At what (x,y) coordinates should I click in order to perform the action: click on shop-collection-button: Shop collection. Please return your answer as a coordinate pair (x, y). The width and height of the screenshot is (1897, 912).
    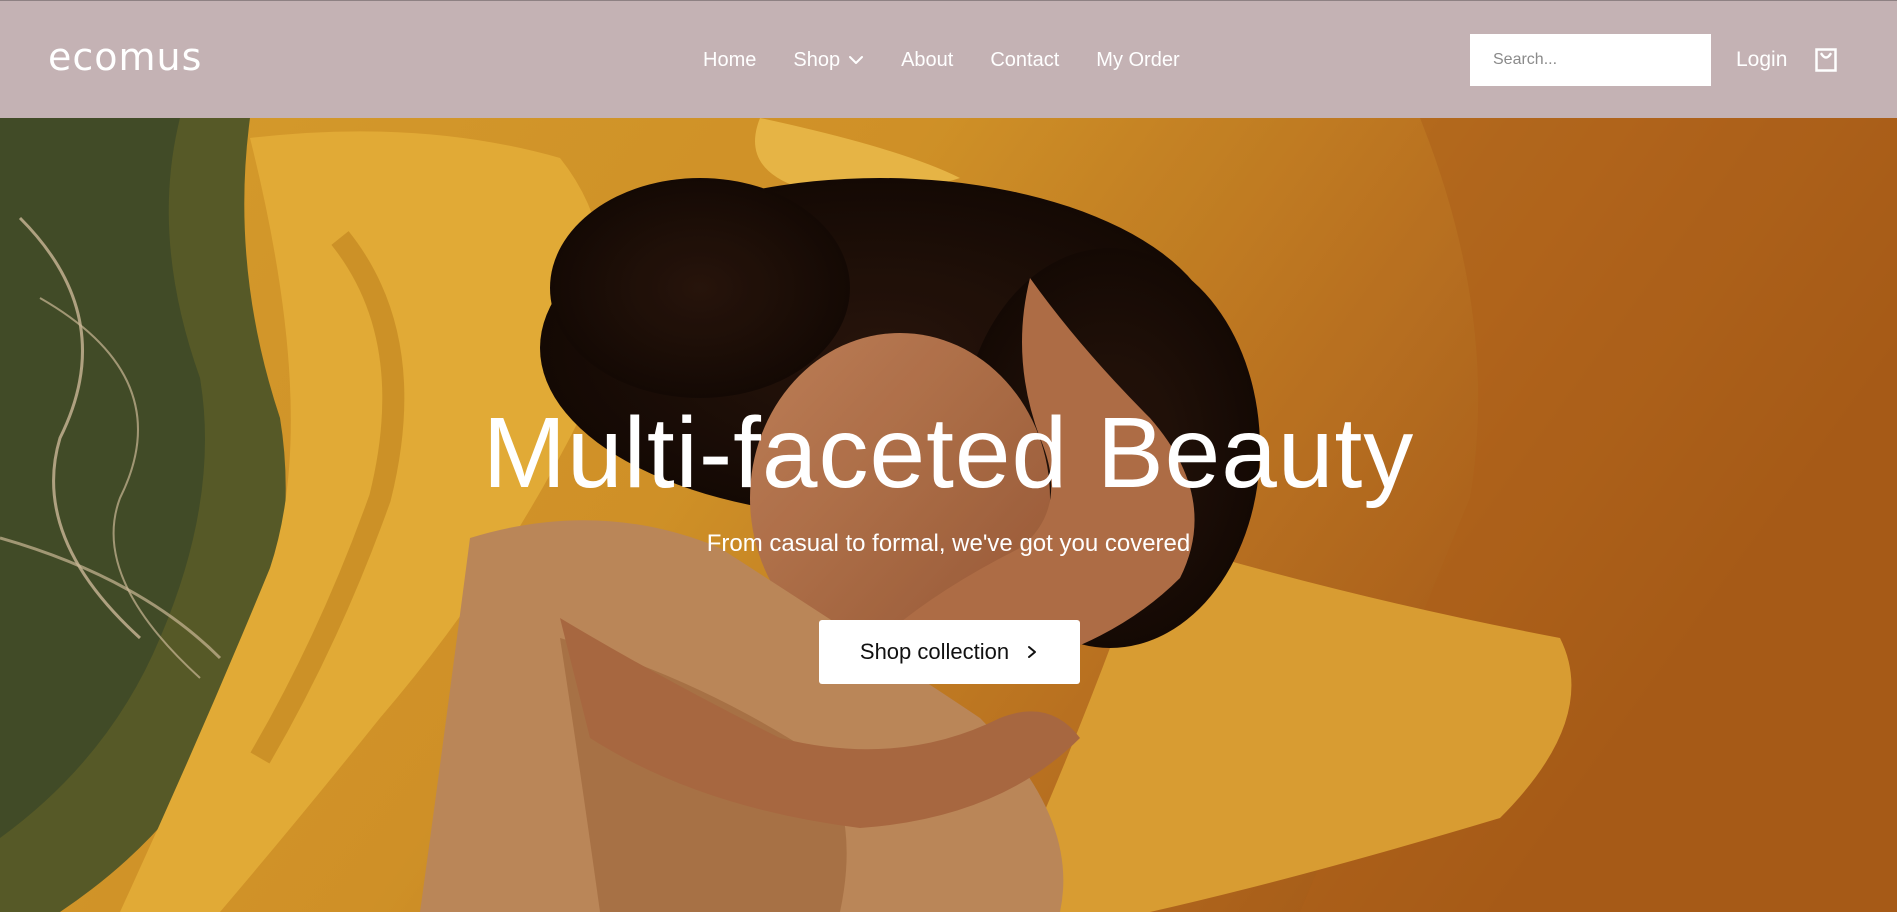
    Looking at the image, I should click on (949, 652).